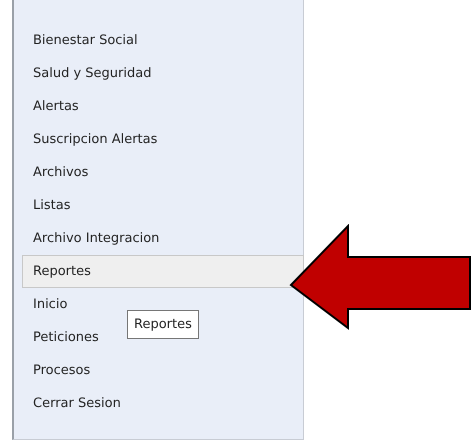  Describe the element at coordinates (163, 271) in the screenshot. I see `menu-item: Reportes` at that location.